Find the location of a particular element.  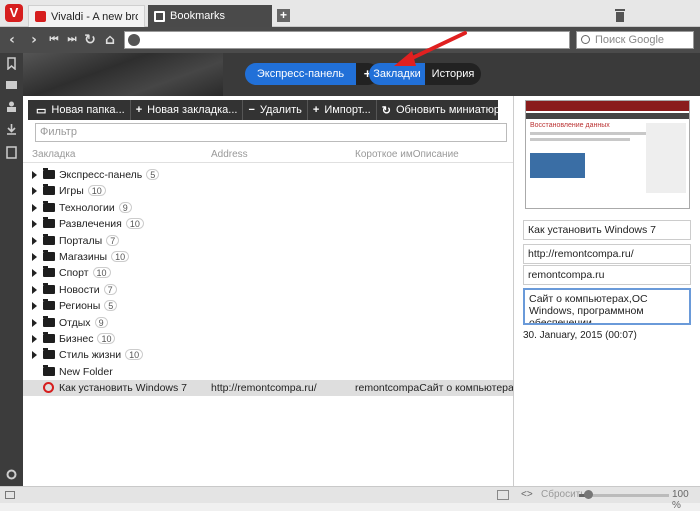

list-item: Регионы 5 is located at coordinates (268, 306).